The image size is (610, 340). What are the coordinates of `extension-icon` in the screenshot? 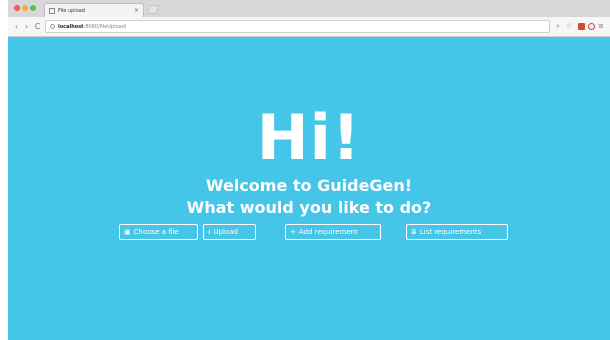 It's located at (581, 26).